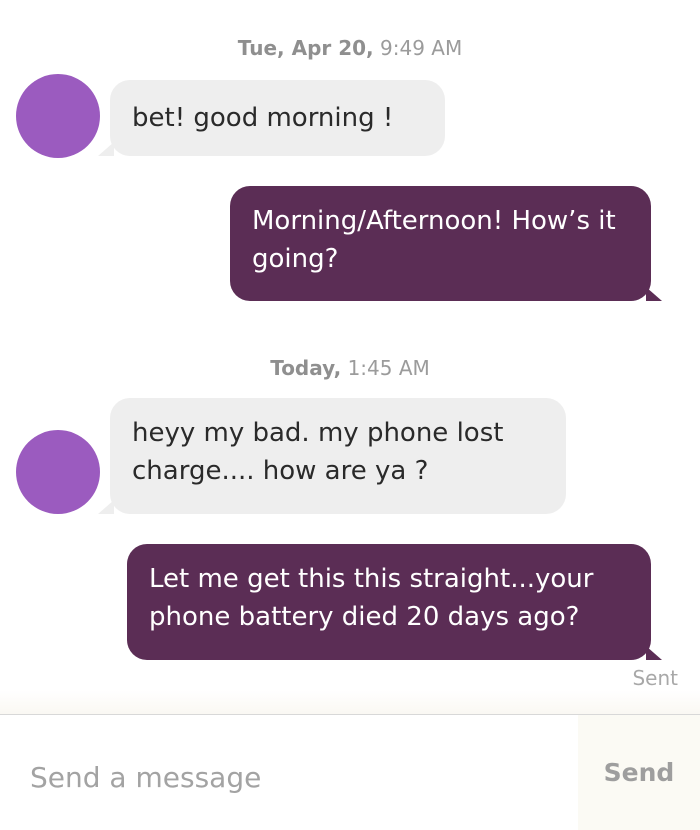  What do you see at coordinates (289, 772) in the screenshot?
I see `message-input` at bounding box center [289, 772].